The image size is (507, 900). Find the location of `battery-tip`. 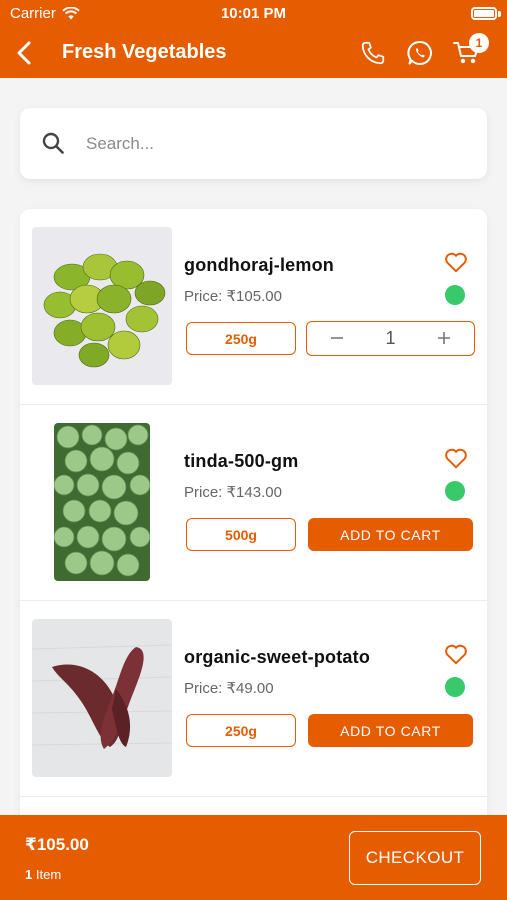

battery-tip is located at coordinates (499, 14).